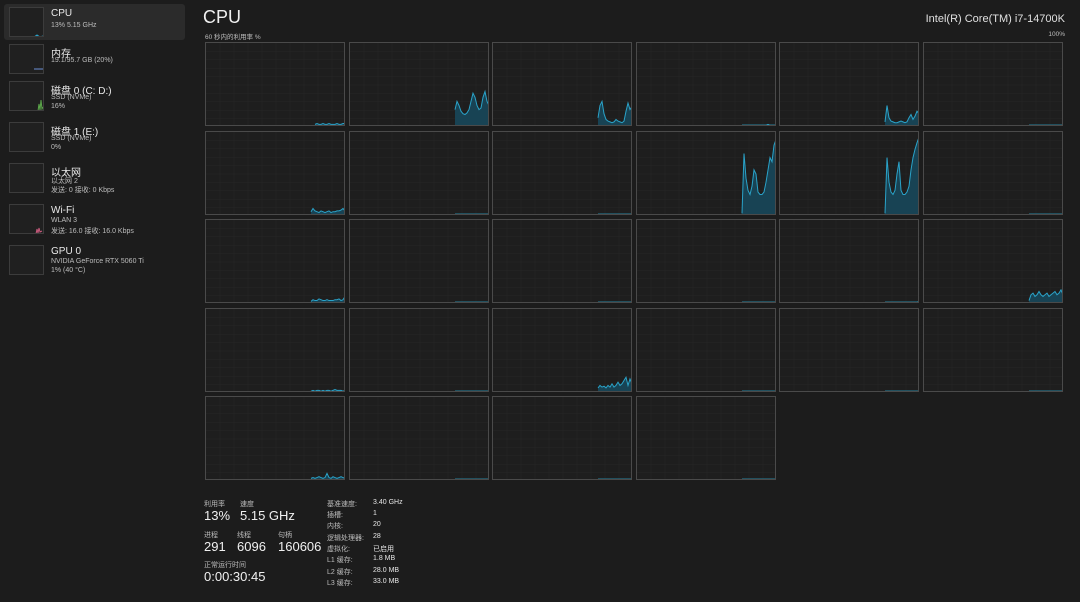 The image size is (1080, 602). Describe the element at coordinates (26, 260) in the screenshot. I see `gpu-graph-icon` at that location.